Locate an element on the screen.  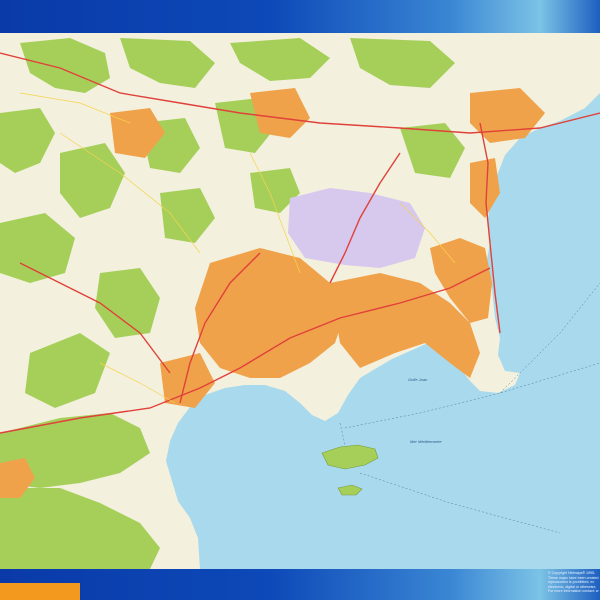
credits-line: For more information contact: w is located at coordinates (573, 591).